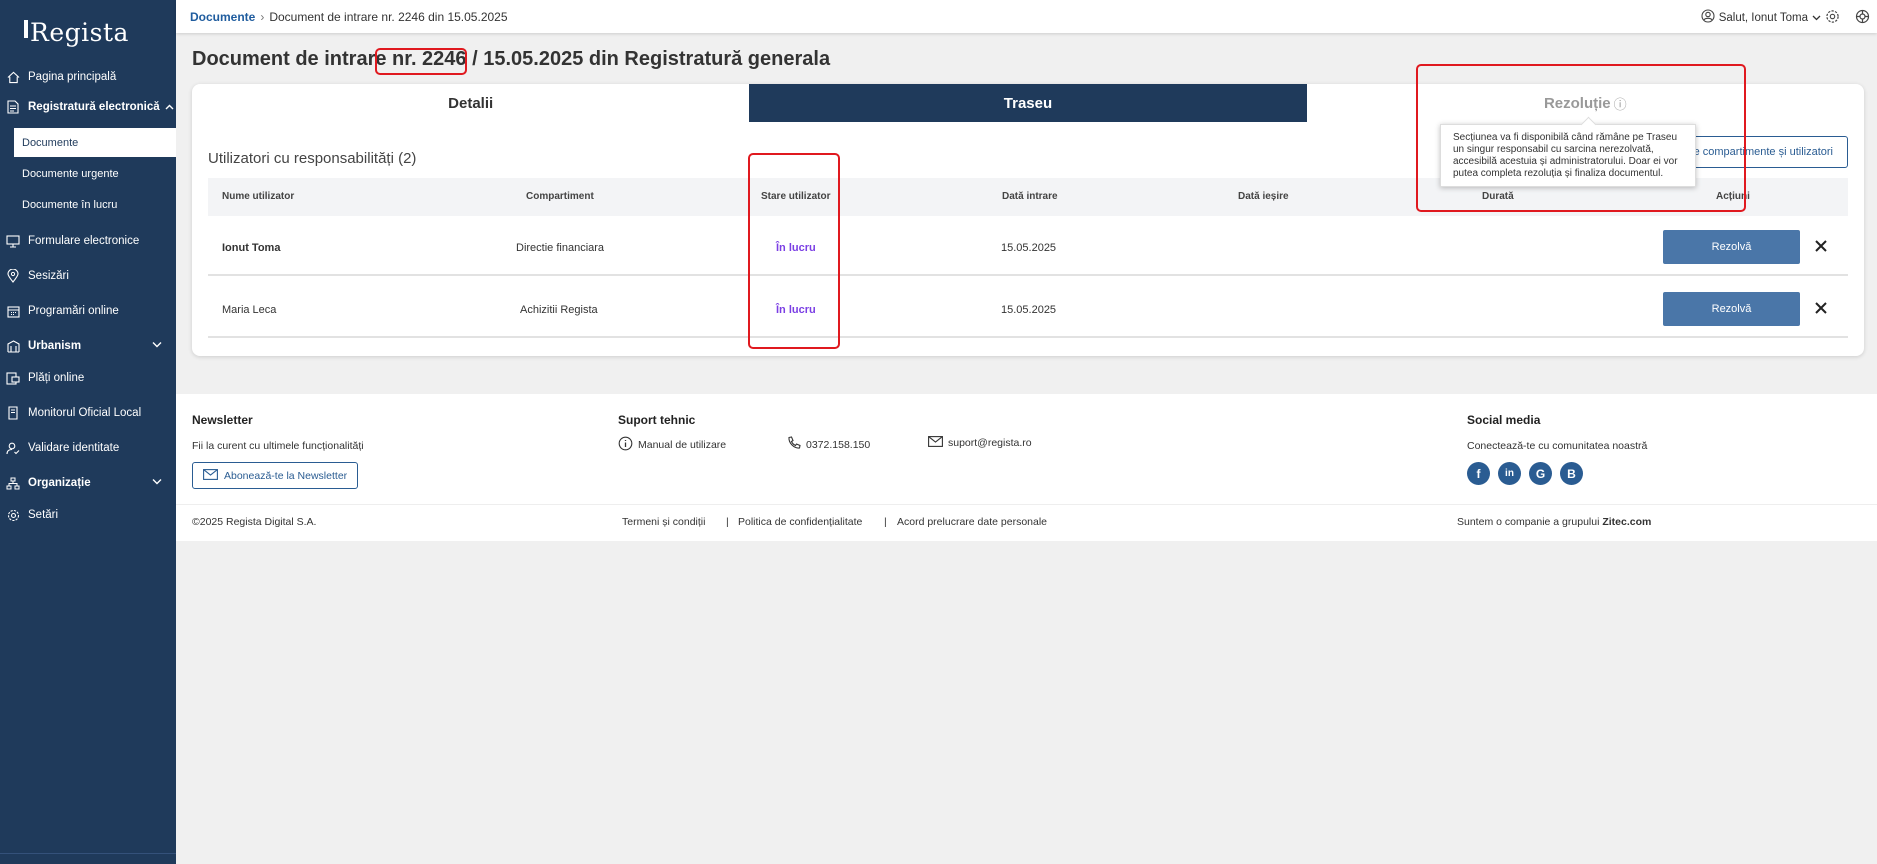  What do you see at coordinates (1530, 522) in the screenshot?
I see `company-prefix: Suntem o companie a grupului` at bounding box center [1530, 522].